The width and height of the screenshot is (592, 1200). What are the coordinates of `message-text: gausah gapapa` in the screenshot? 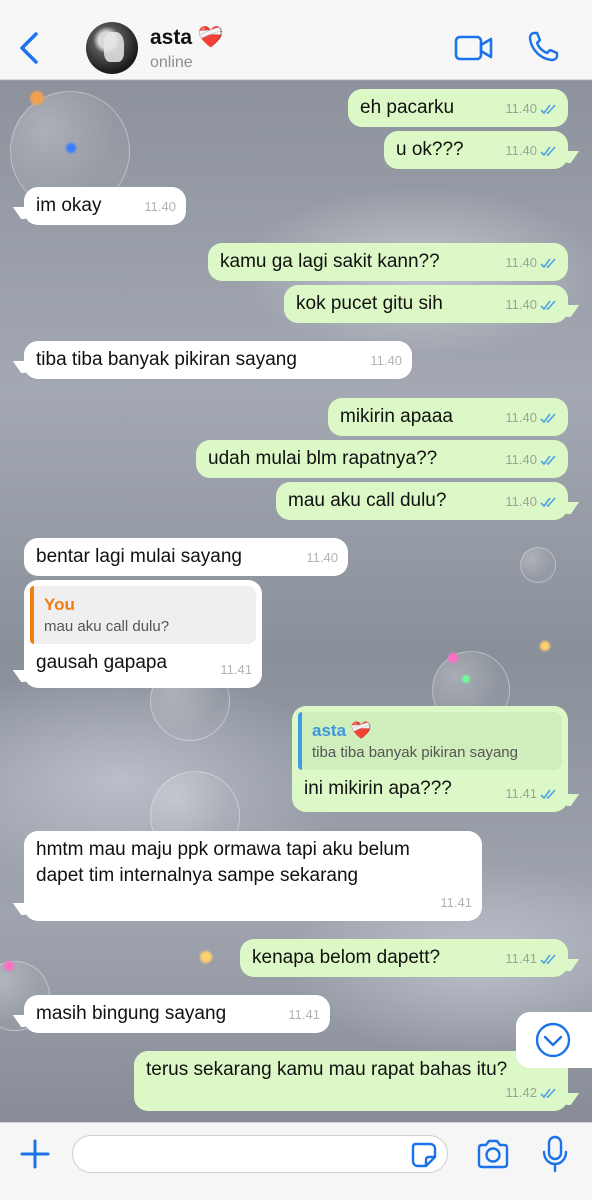 It's located at (102, 662).